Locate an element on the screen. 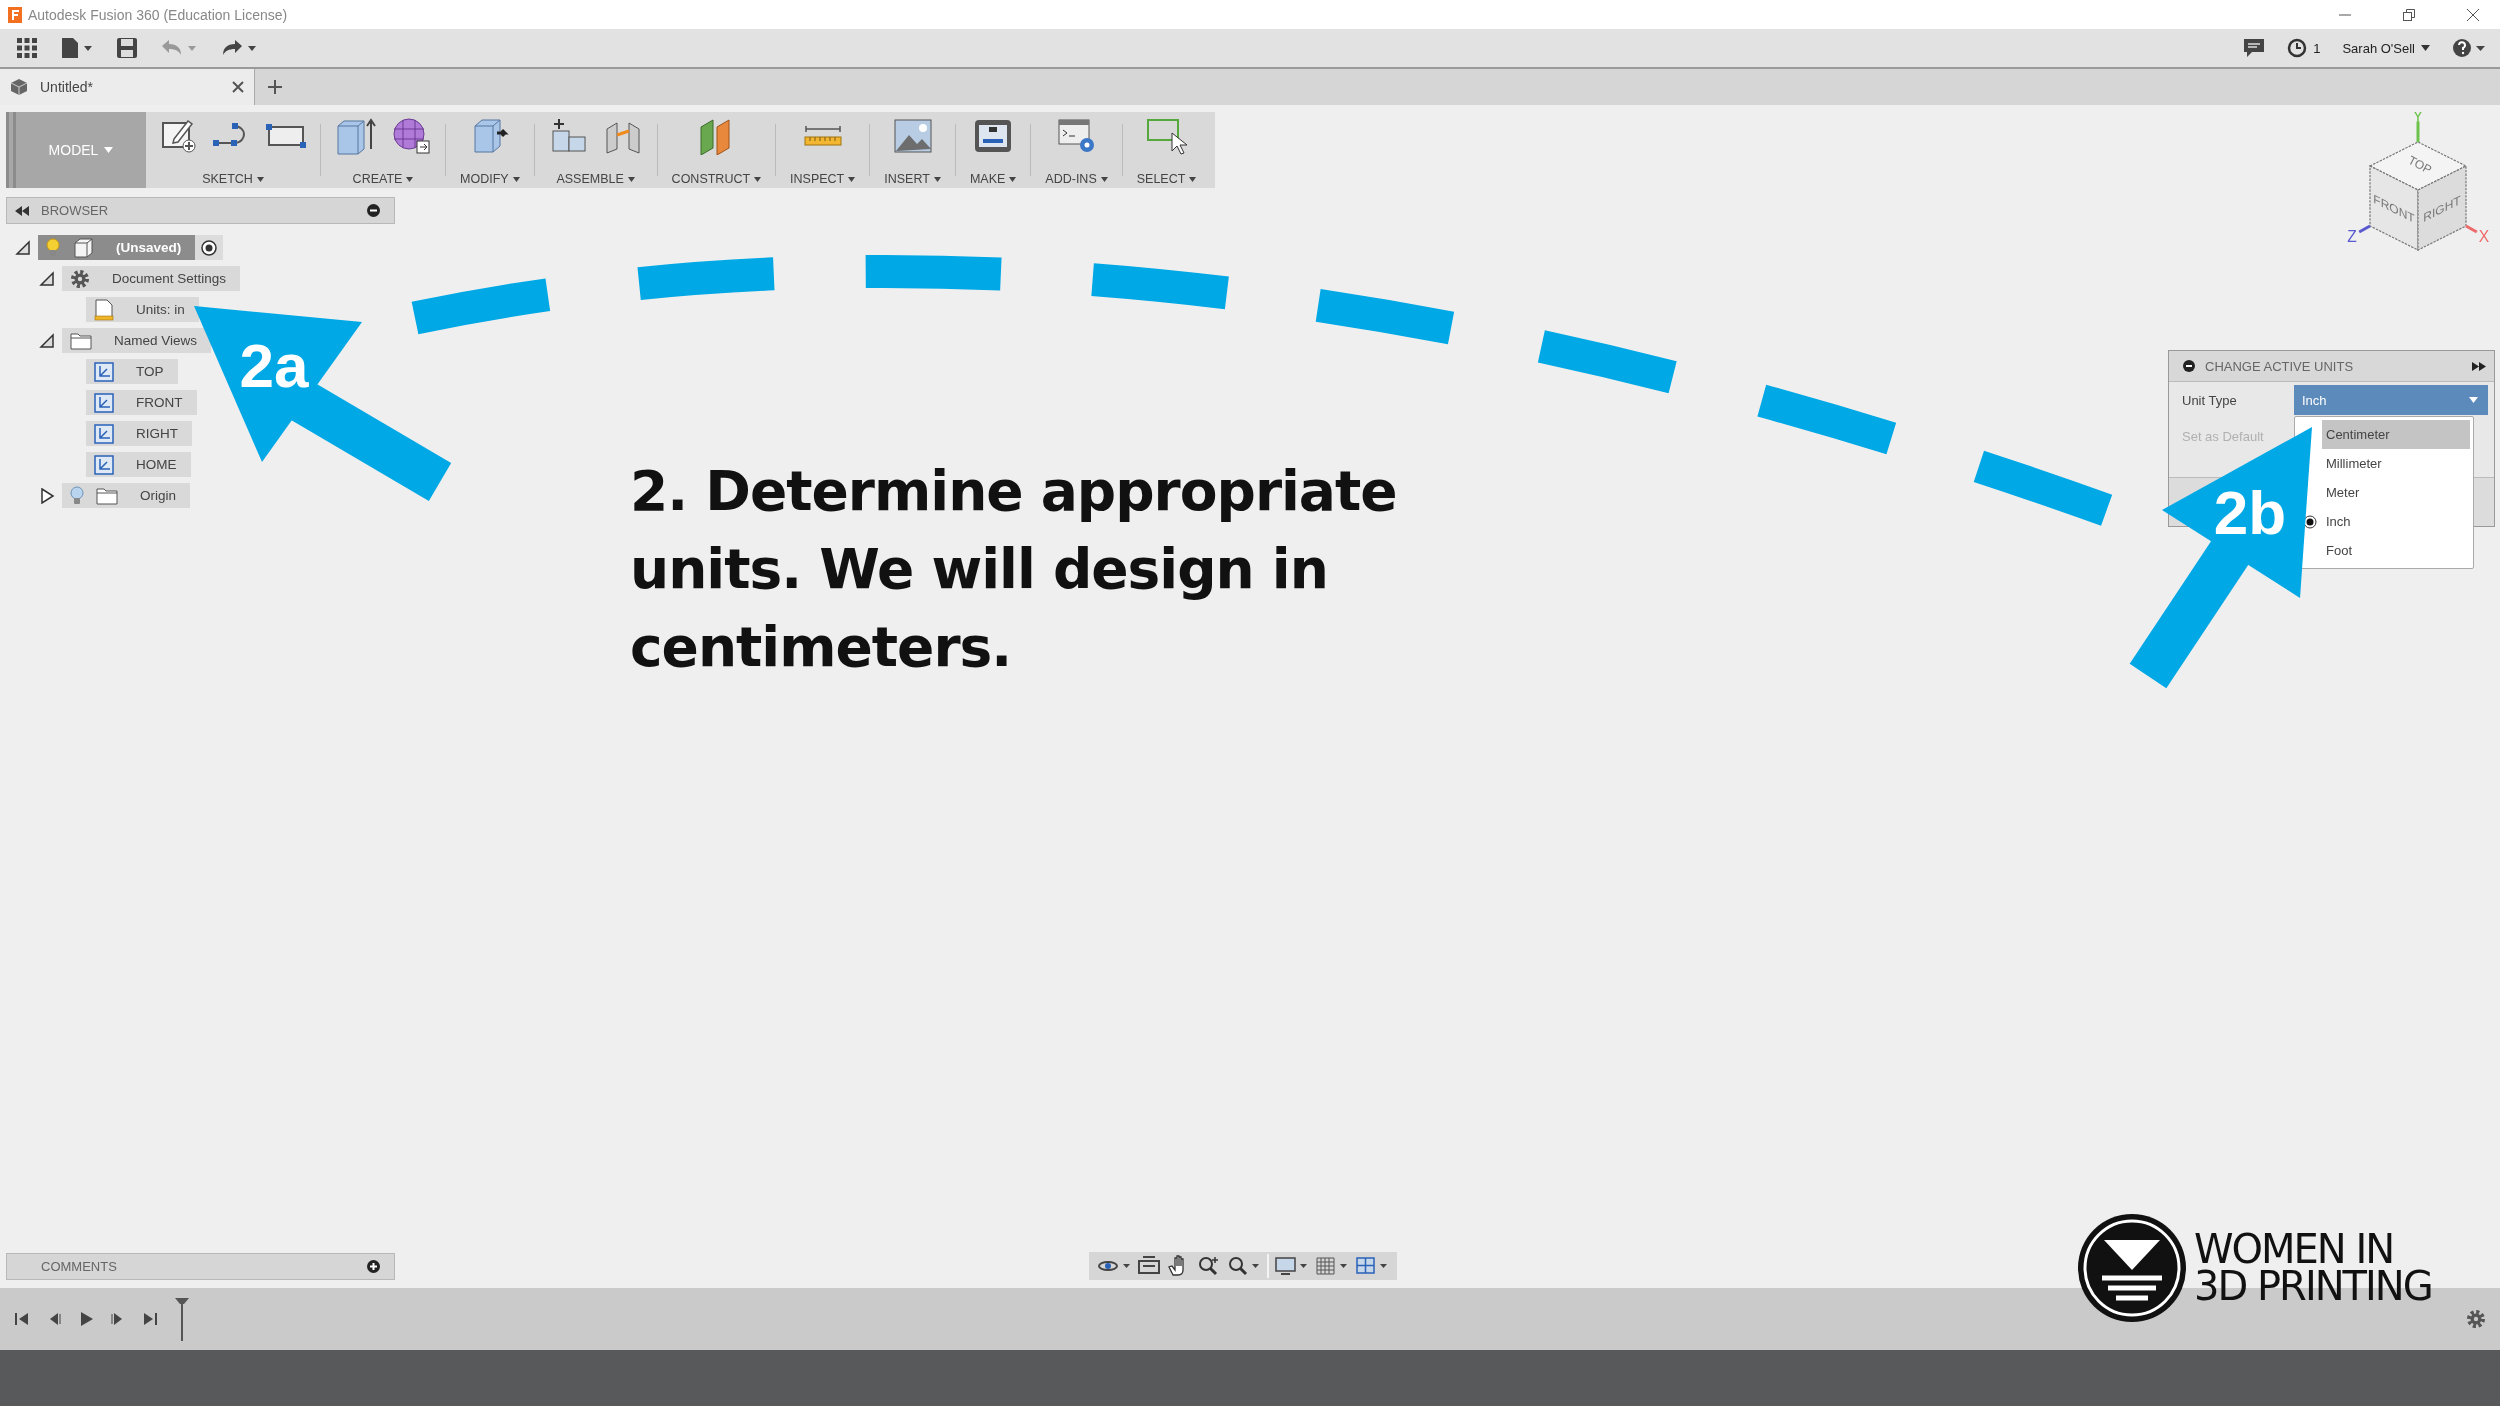 The height and width of the screenshot is (1406, 2500). logo-emblem-icon is located at coordinates (2132, 1268).